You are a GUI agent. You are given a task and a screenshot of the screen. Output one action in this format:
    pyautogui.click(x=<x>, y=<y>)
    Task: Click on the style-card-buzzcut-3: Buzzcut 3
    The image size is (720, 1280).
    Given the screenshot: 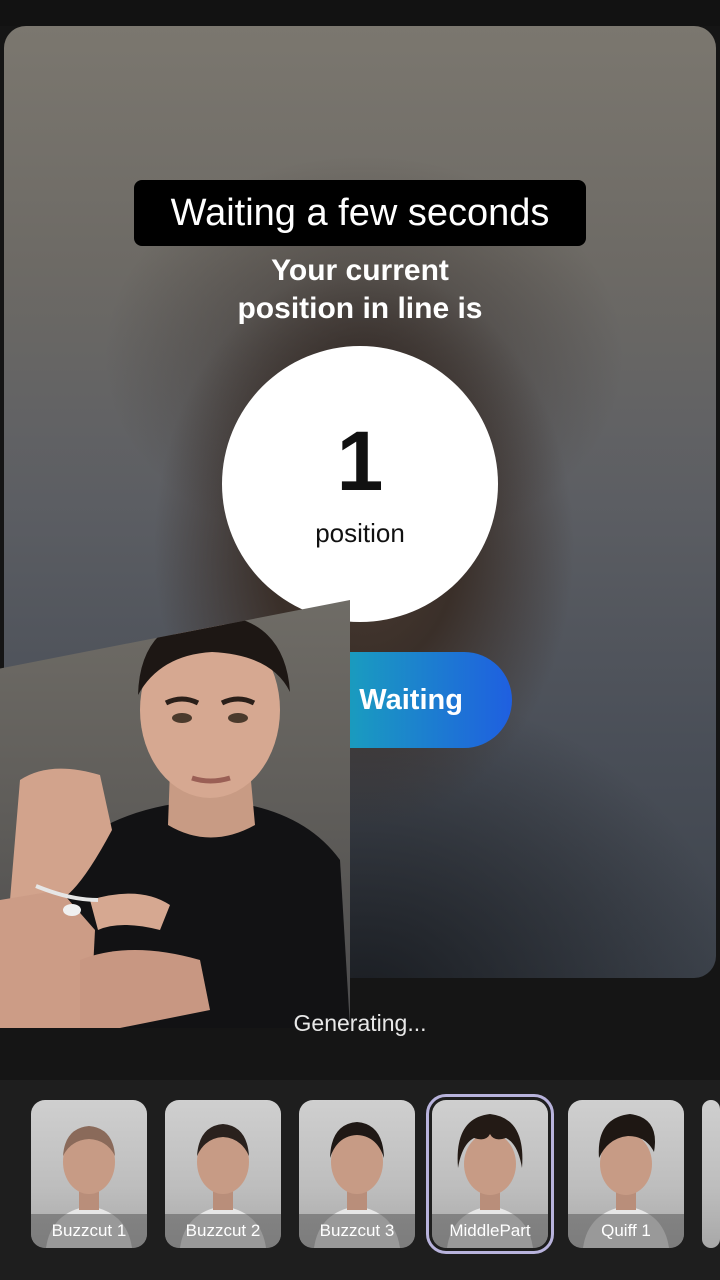 What is the action you would take?
    pyautogui.click(x=357, y=1174)
    